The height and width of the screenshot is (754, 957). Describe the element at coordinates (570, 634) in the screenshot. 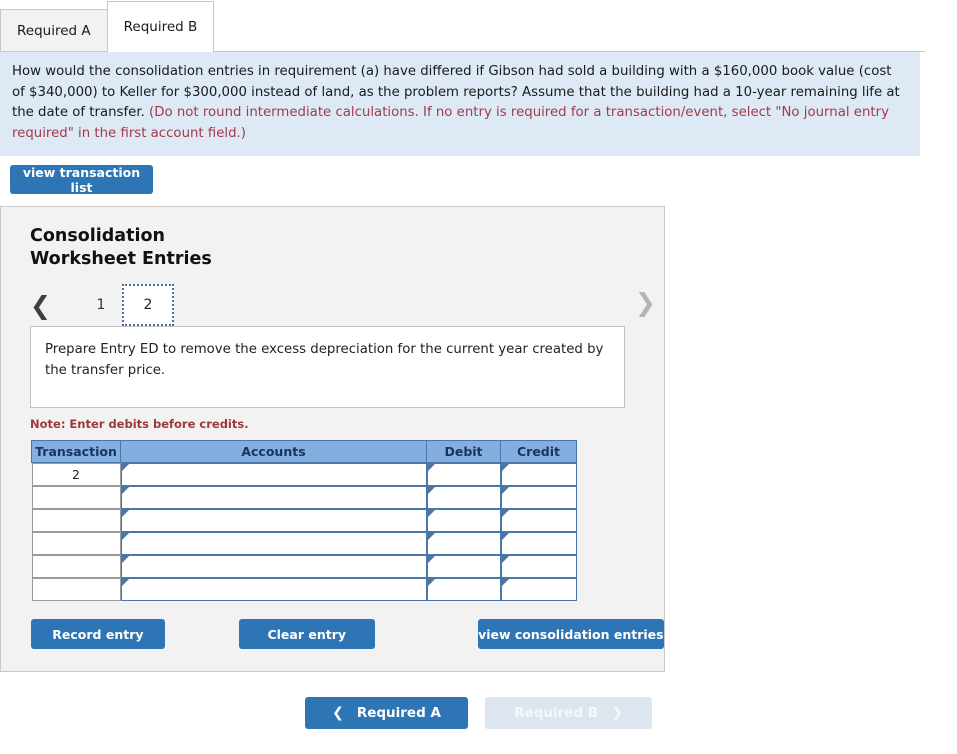

I see `view-consolidation-entries-button: view consolidation entries` at that location.